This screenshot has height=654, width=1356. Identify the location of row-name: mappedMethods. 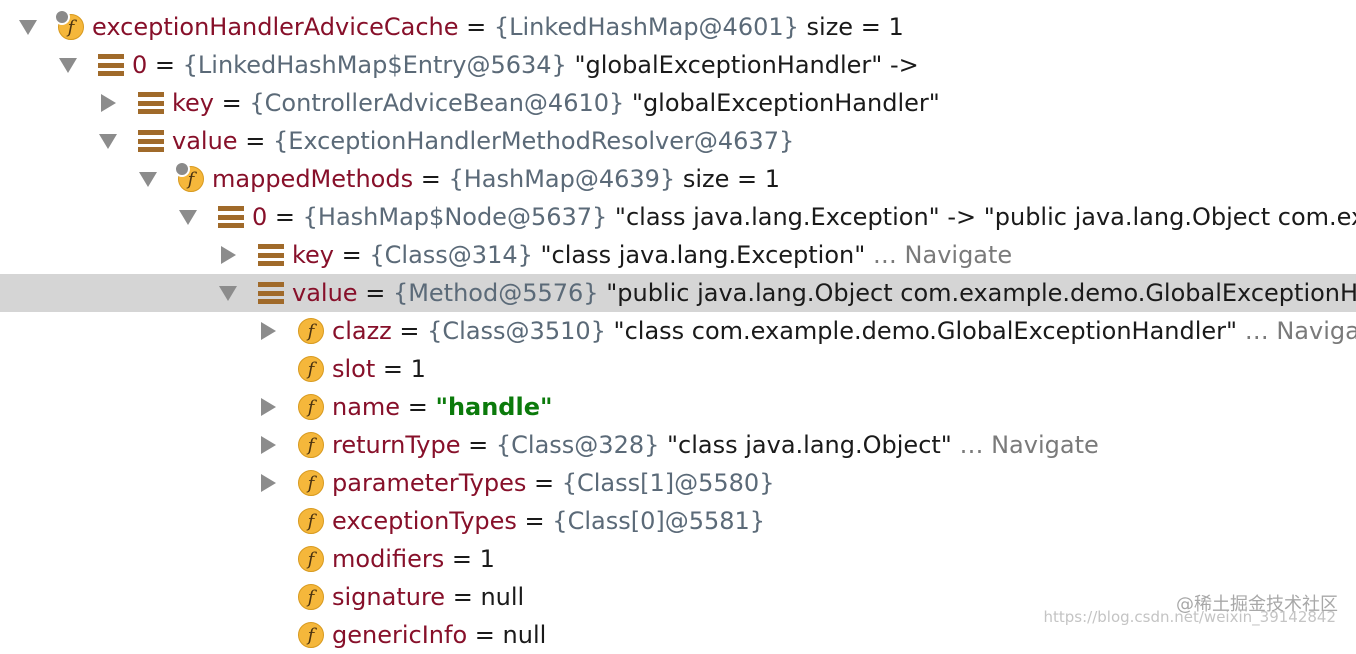
(313, 179).